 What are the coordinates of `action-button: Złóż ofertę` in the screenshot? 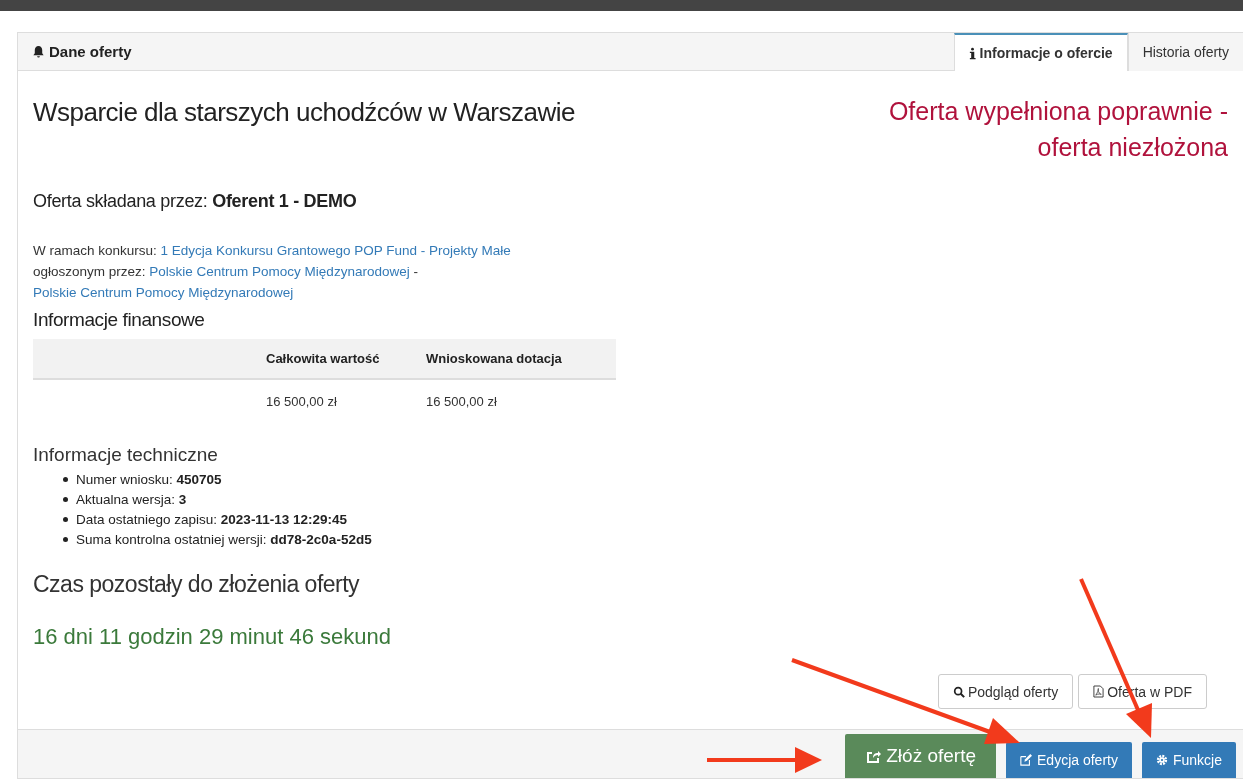 It's located at (921, 756).